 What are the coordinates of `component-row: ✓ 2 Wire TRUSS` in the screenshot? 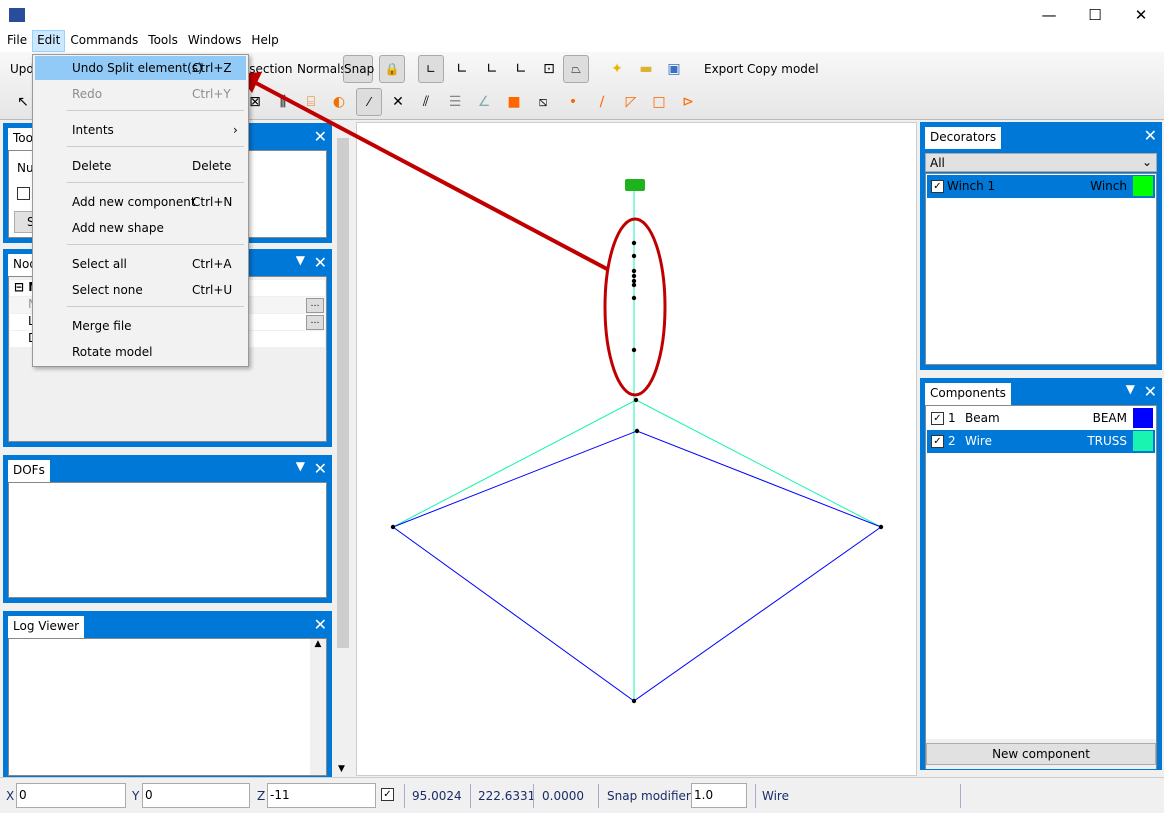 It's located at (1041, 441).